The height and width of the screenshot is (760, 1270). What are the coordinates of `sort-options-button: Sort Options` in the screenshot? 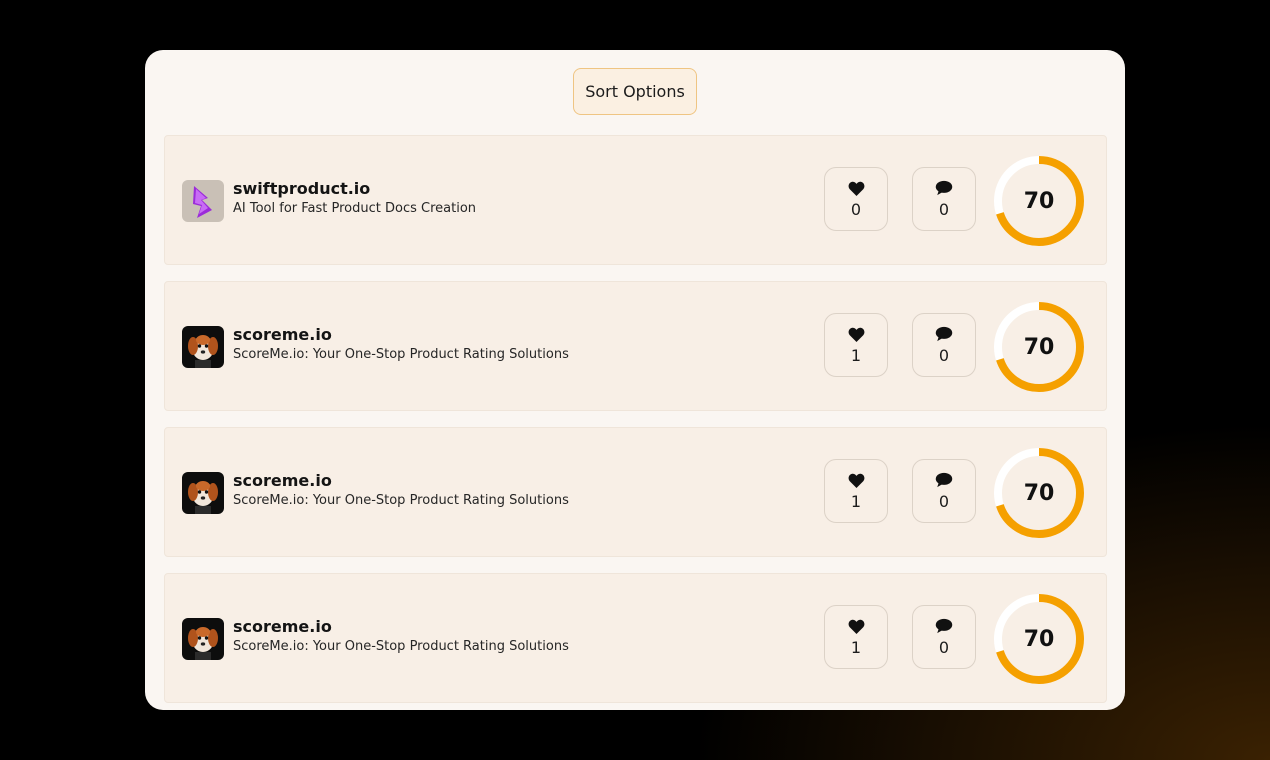 It's located at (635, 91).